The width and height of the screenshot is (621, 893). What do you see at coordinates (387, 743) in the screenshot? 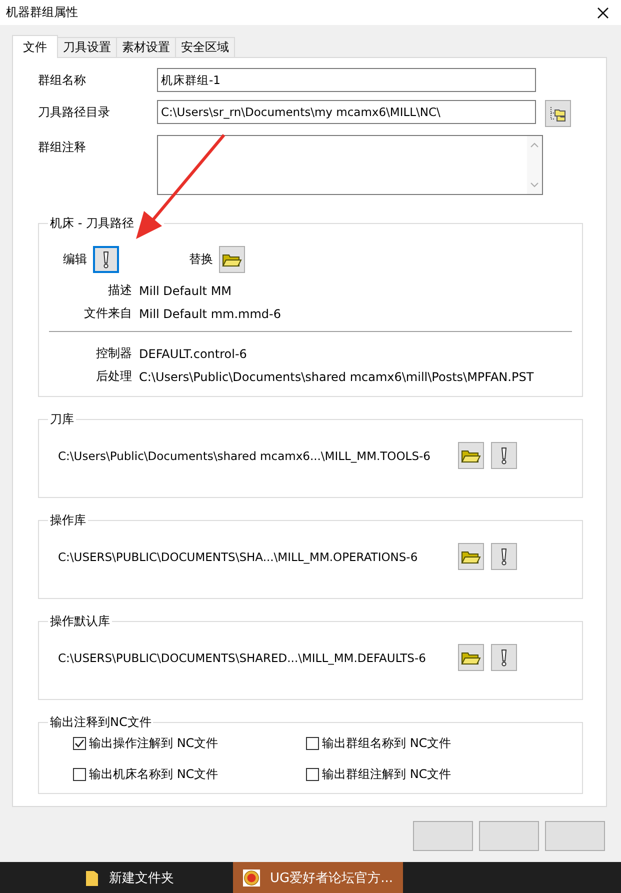
I see `option-label: 输出群组名称到 NC文件` at bounding box center [387, 743].